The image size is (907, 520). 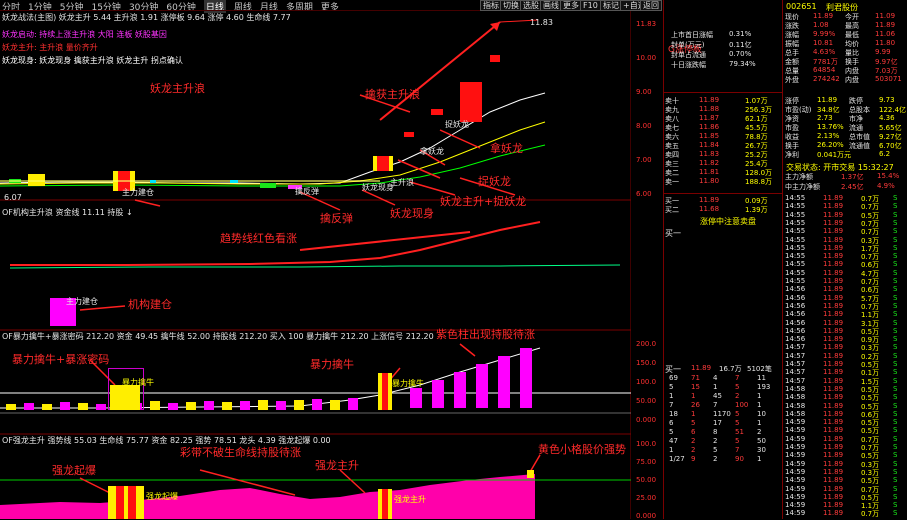 I want to click on quote-value: 11.80, so click(x=885, y=43).